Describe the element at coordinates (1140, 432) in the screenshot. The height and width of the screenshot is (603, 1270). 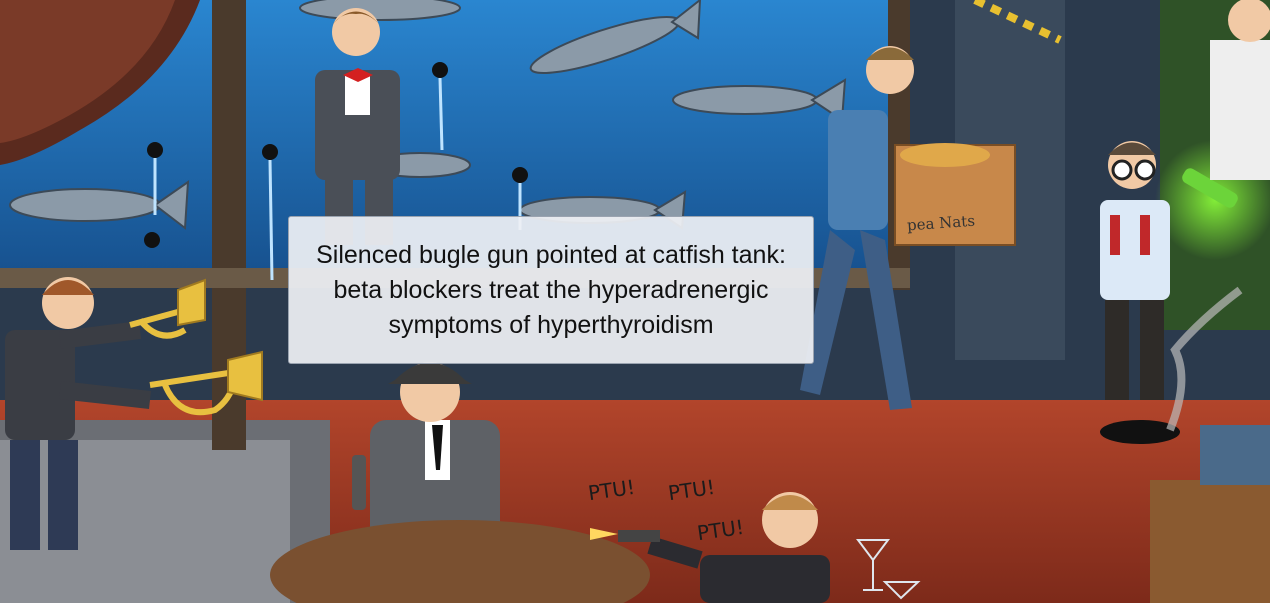
I see `floor-hole` at that location.